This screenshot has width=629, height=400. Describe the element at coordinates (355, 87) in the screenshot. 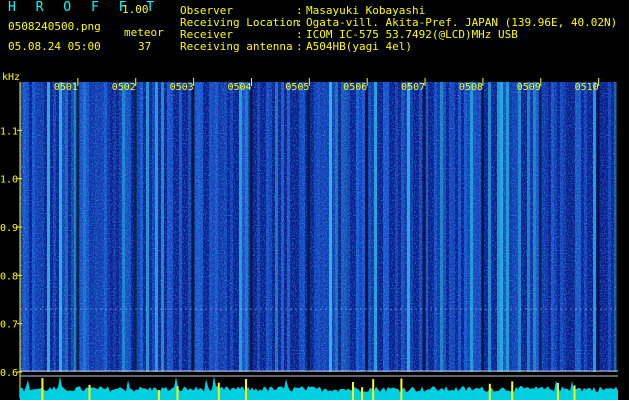

I see `time-label: 0506` at that location.